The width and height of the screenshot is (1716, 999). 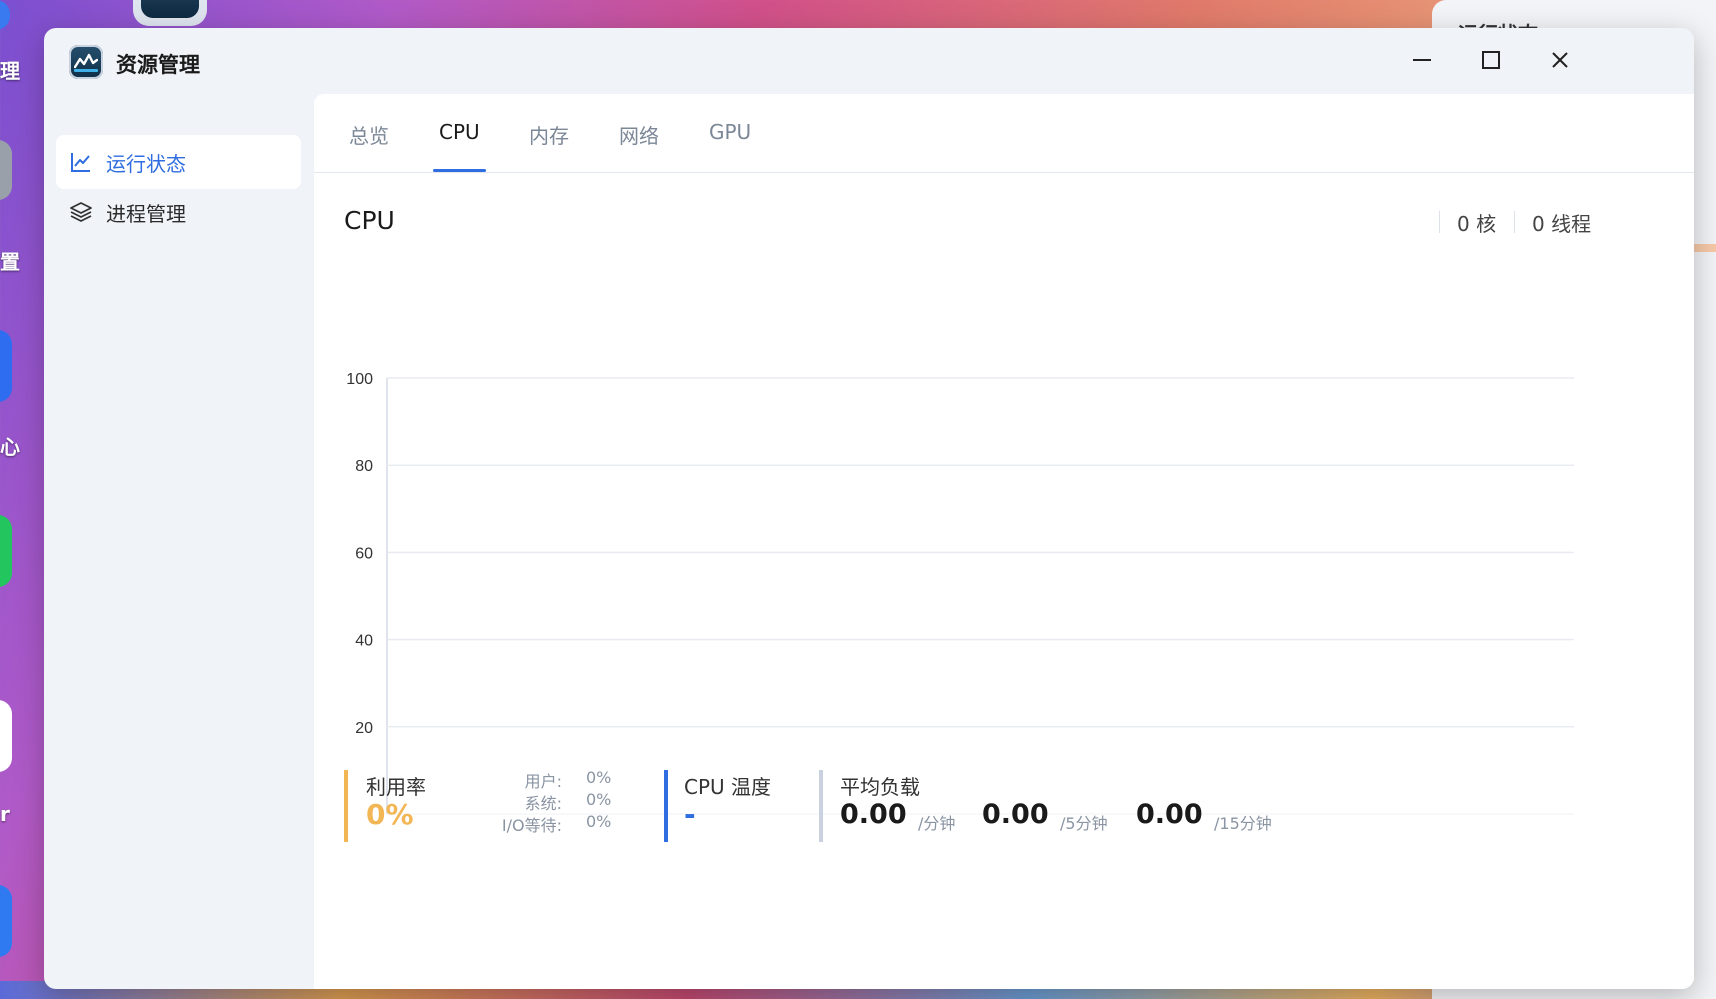 What do you see at coordinates (396, 787) in the screenshot?
I see `utilization-label: 利用率` at bounding box center [396, 787].